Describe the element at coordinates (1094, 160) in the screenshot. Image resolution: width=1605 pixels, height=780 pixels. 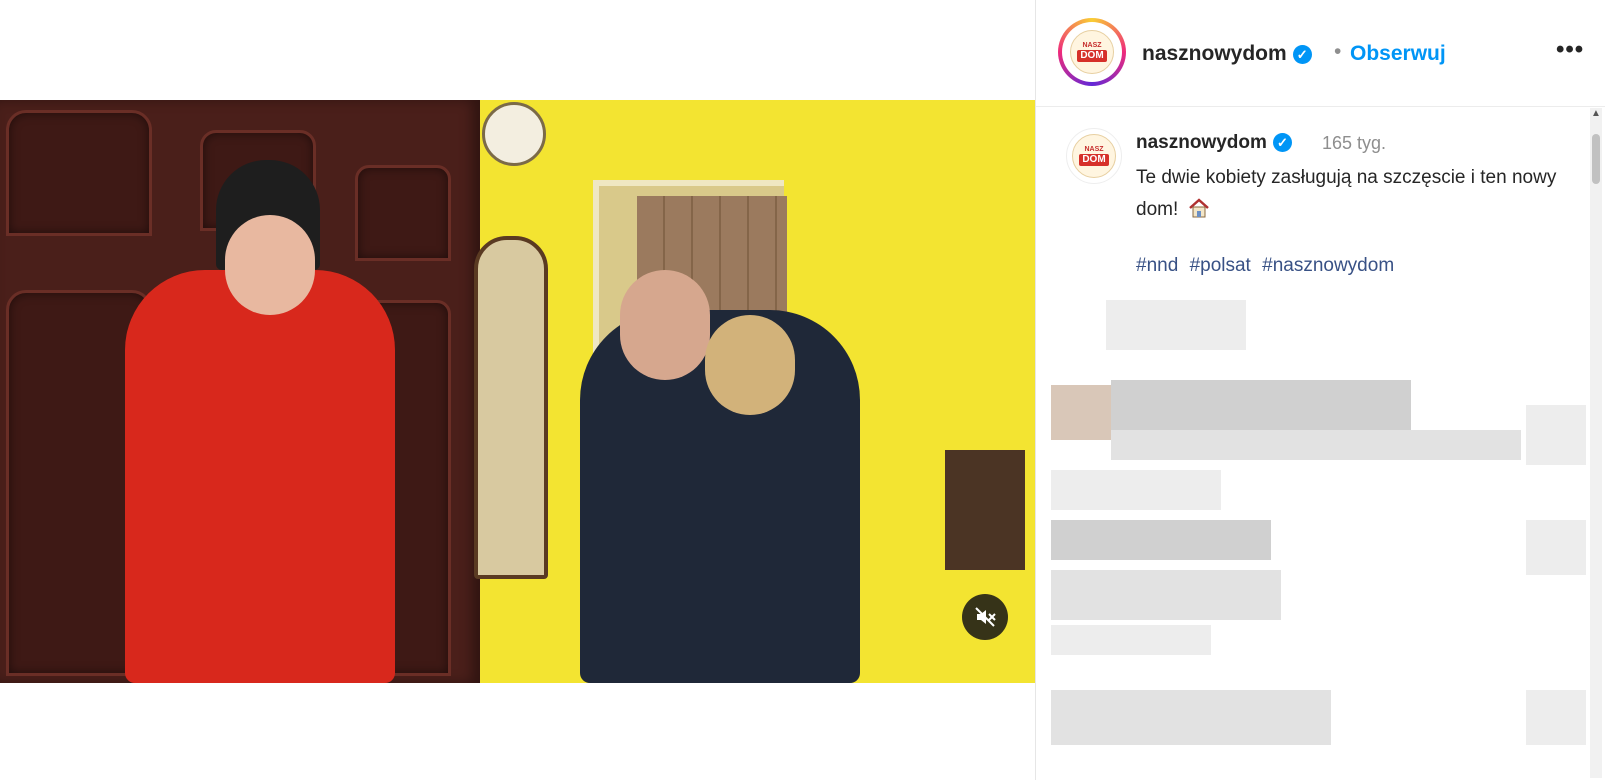
I see `caption-logo-bottom-text: DOM` at that location.